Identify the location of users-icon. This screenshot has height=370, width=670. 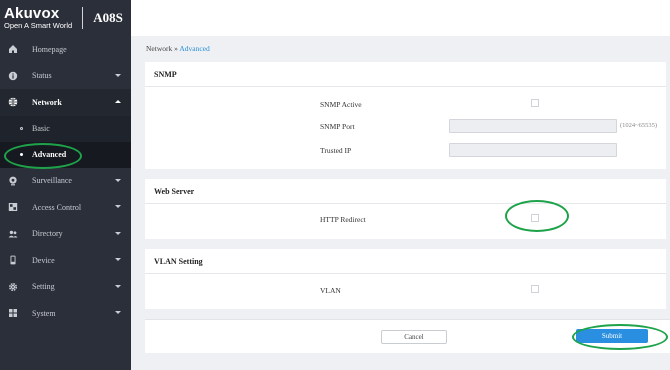
(13, 234).